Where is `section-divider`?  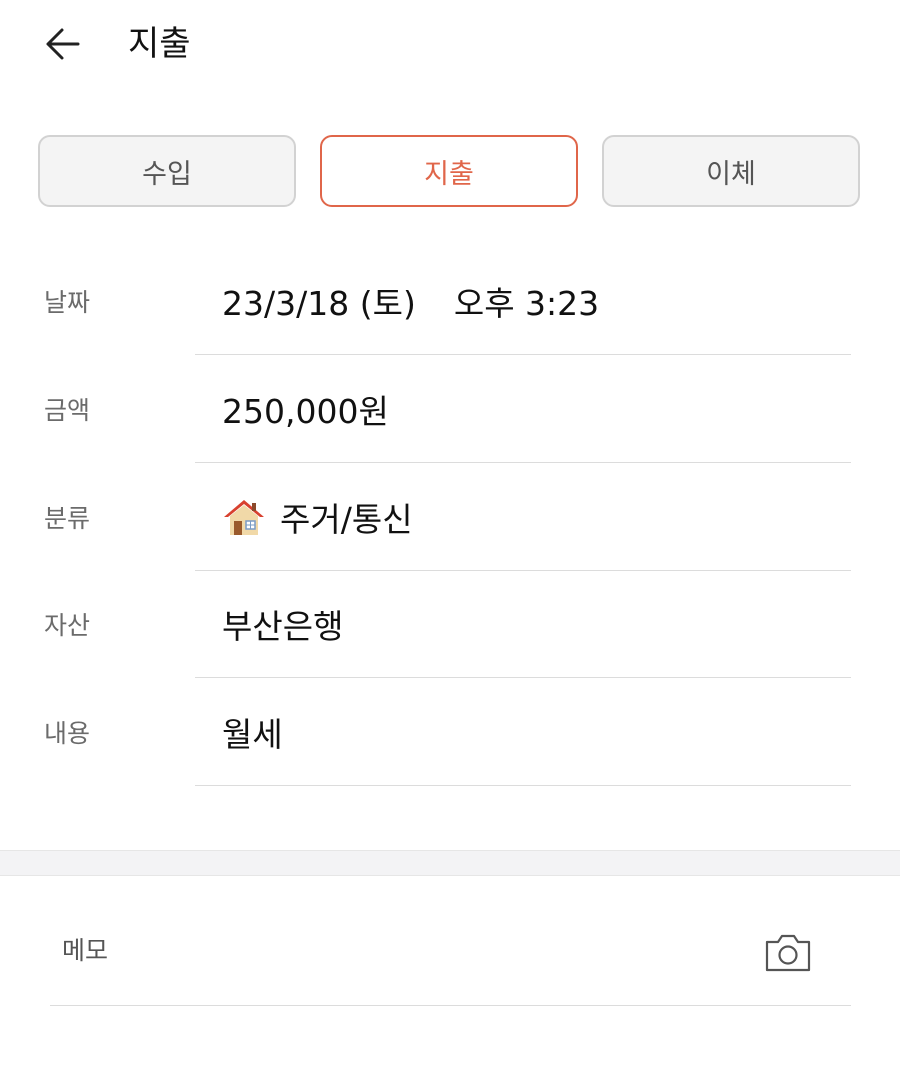
section-divider is located at coordinates (450, 863).